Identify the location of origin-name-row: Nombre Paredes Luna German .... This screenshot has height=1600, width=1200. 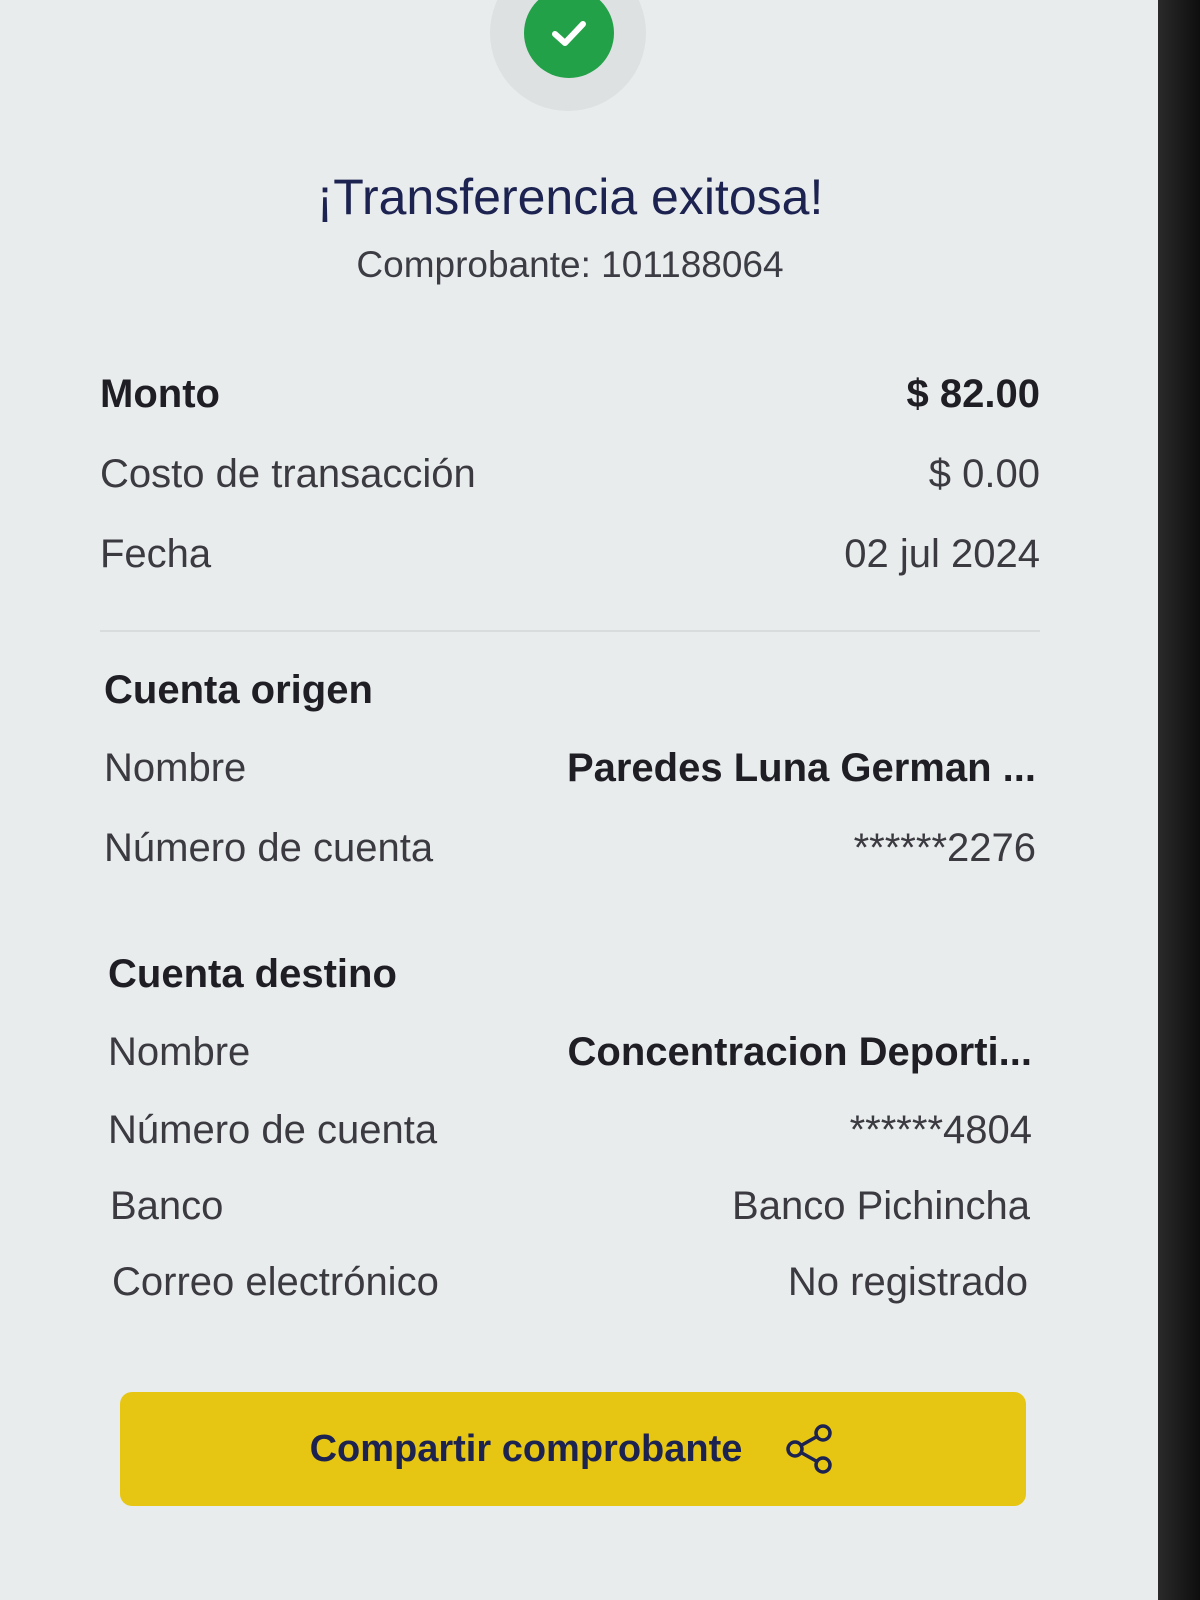
(570, 768).